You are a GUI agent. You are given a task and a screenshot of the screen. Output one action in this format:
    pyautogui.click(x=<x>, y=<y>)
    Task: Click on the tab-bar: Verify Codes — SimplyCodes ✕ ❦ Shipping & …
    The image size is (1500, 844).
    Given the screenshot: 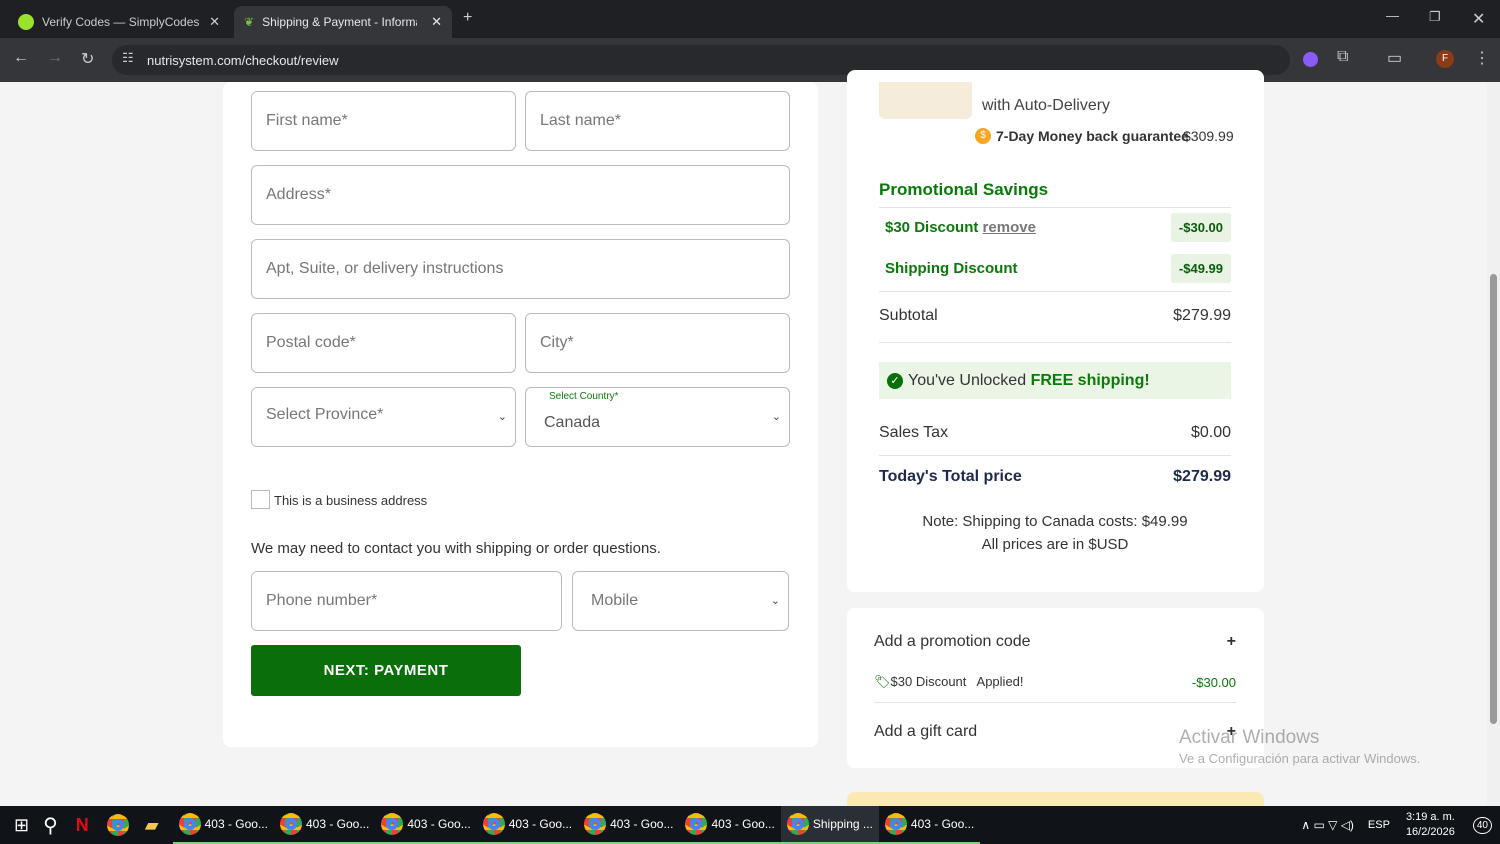 What is the action you would take?
    pyautogui.click(x=750, y=19)
    